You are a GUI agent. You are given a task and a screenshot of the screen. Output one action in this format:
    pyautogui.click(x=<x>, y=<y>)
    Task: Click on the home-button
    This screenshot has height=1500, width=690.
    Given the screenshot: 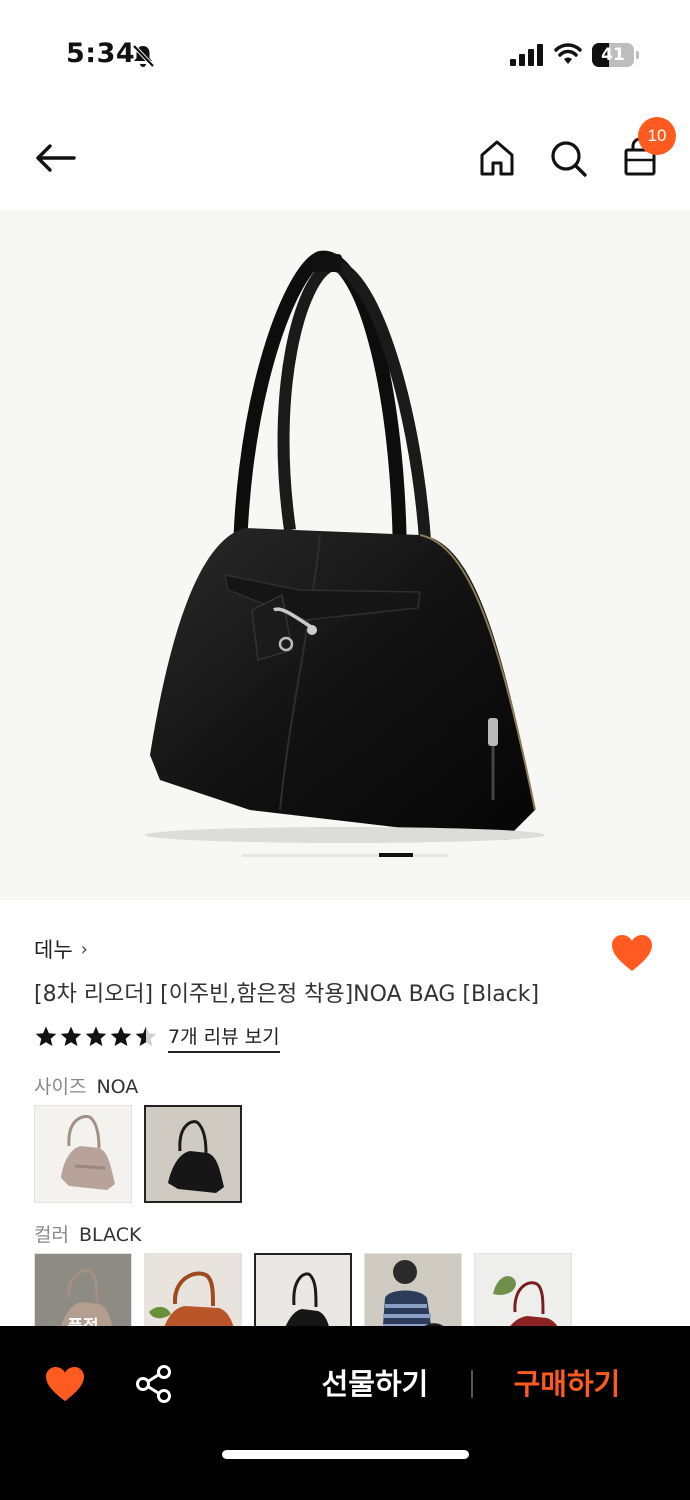 What is the action you would take?
    pyautogui.click(x=497, y=158)
    